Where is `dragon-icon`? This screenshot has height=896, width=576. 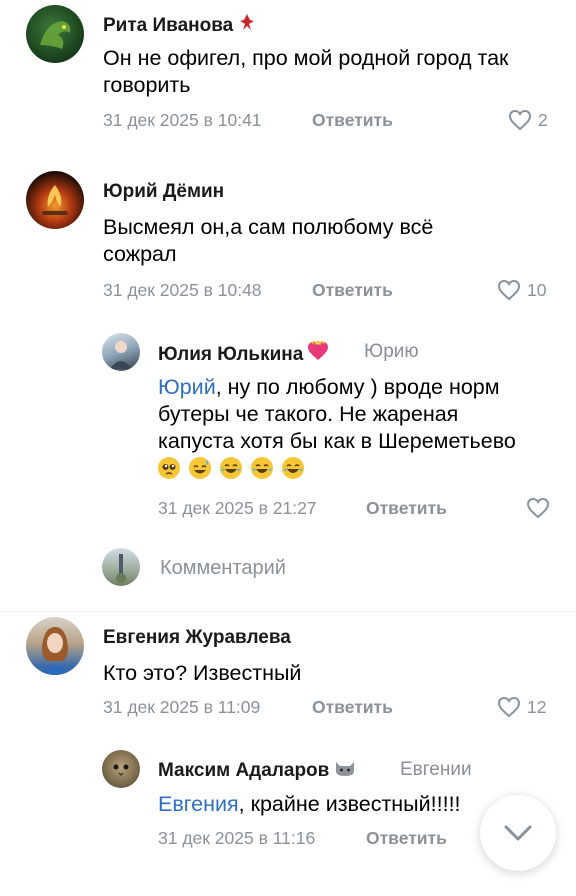
dragon-icon is located at coordinates (55, 35).